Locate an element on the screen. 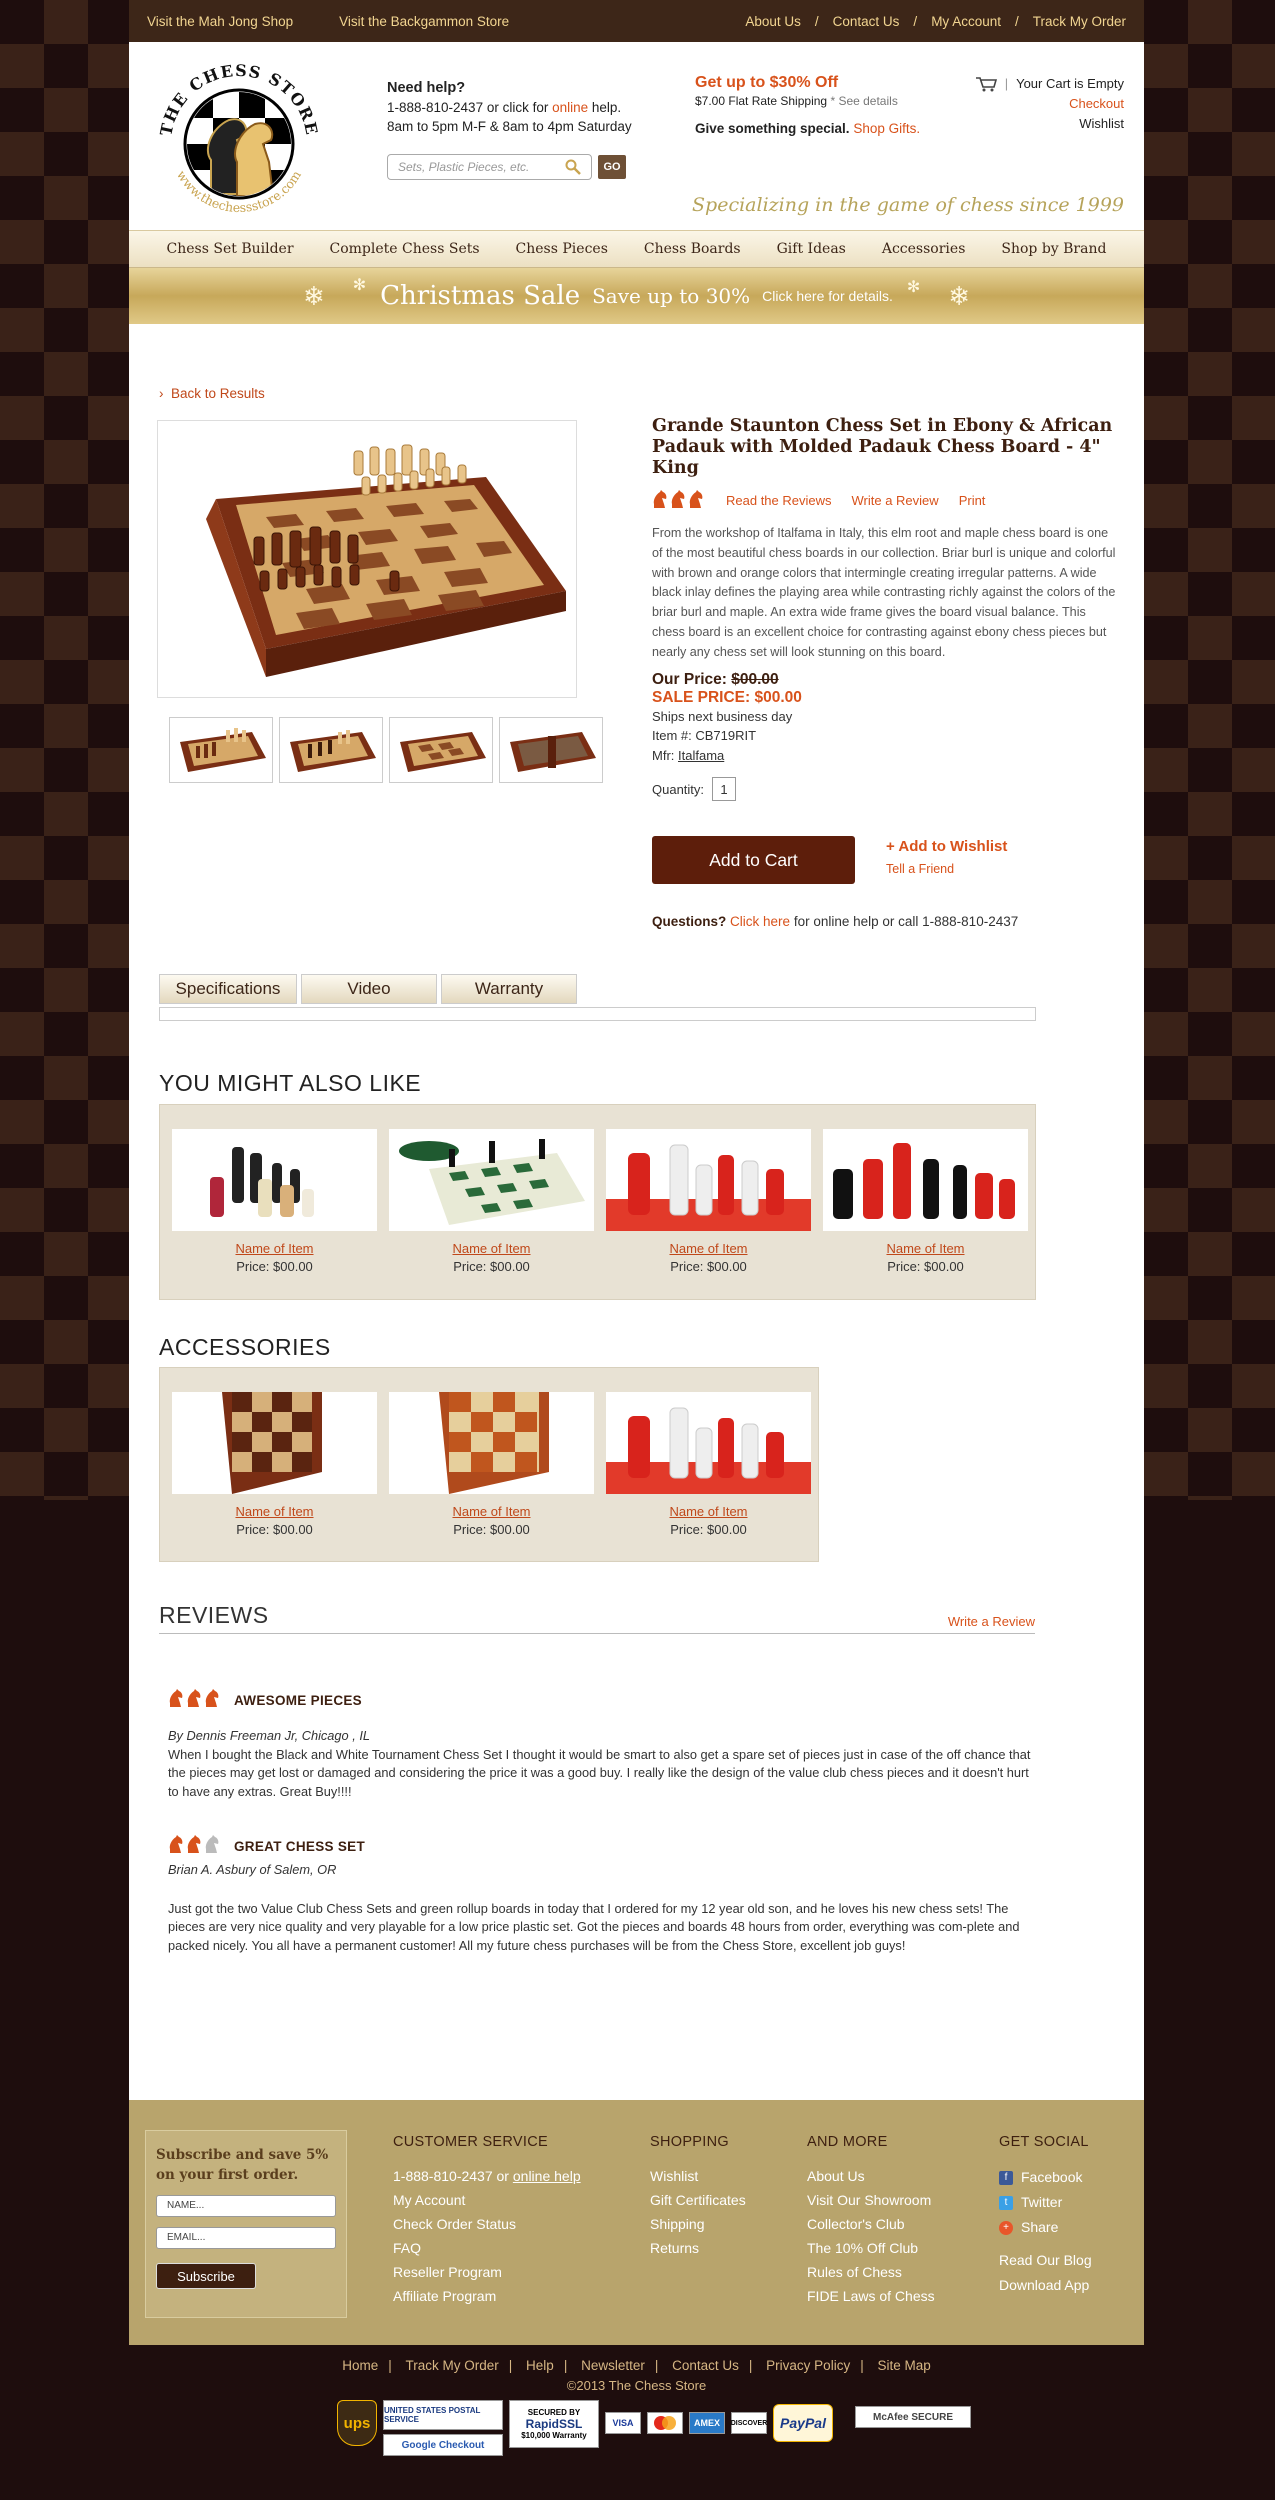 The width and height of the screenshot is (1275, 2500). footer-link: Reseller Program is located at coordinates (487, 2272).